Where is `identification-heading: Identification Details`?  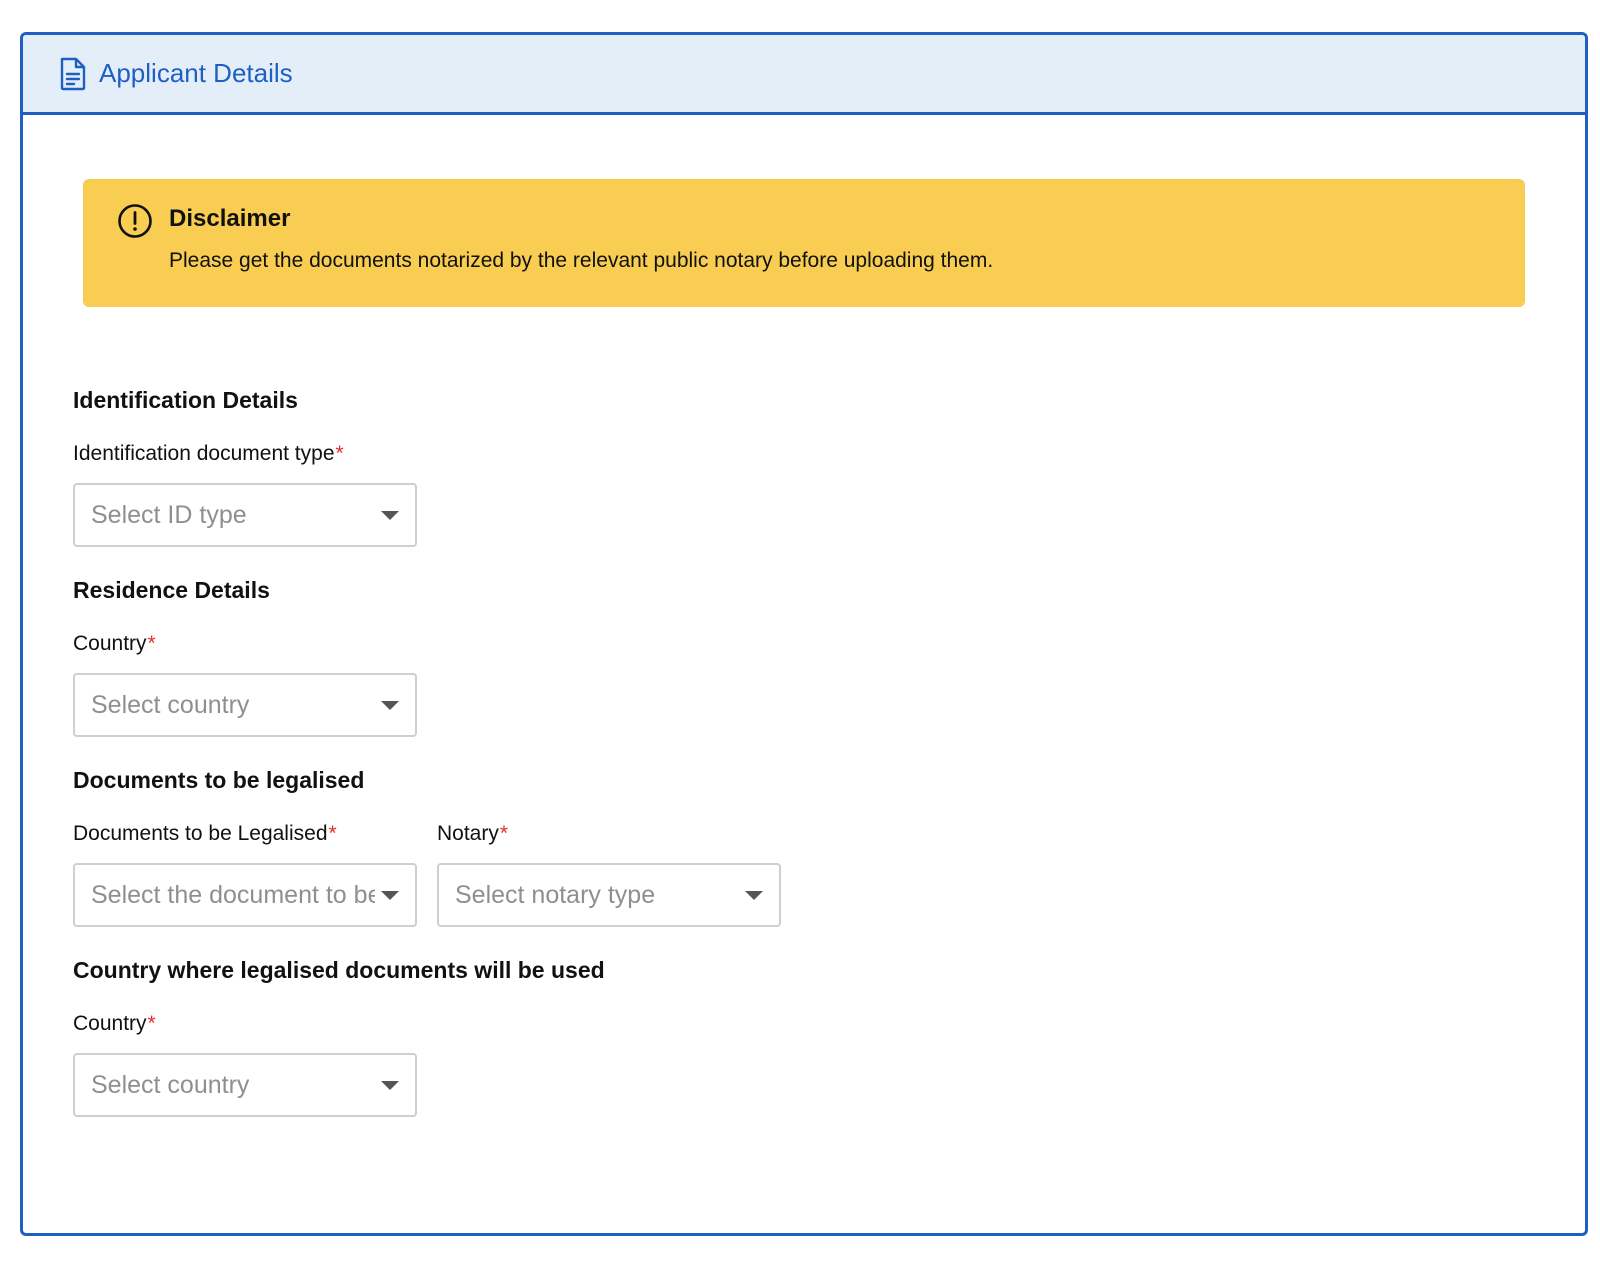
identification-heading: Identification Details is located at coordinates (185, 400).